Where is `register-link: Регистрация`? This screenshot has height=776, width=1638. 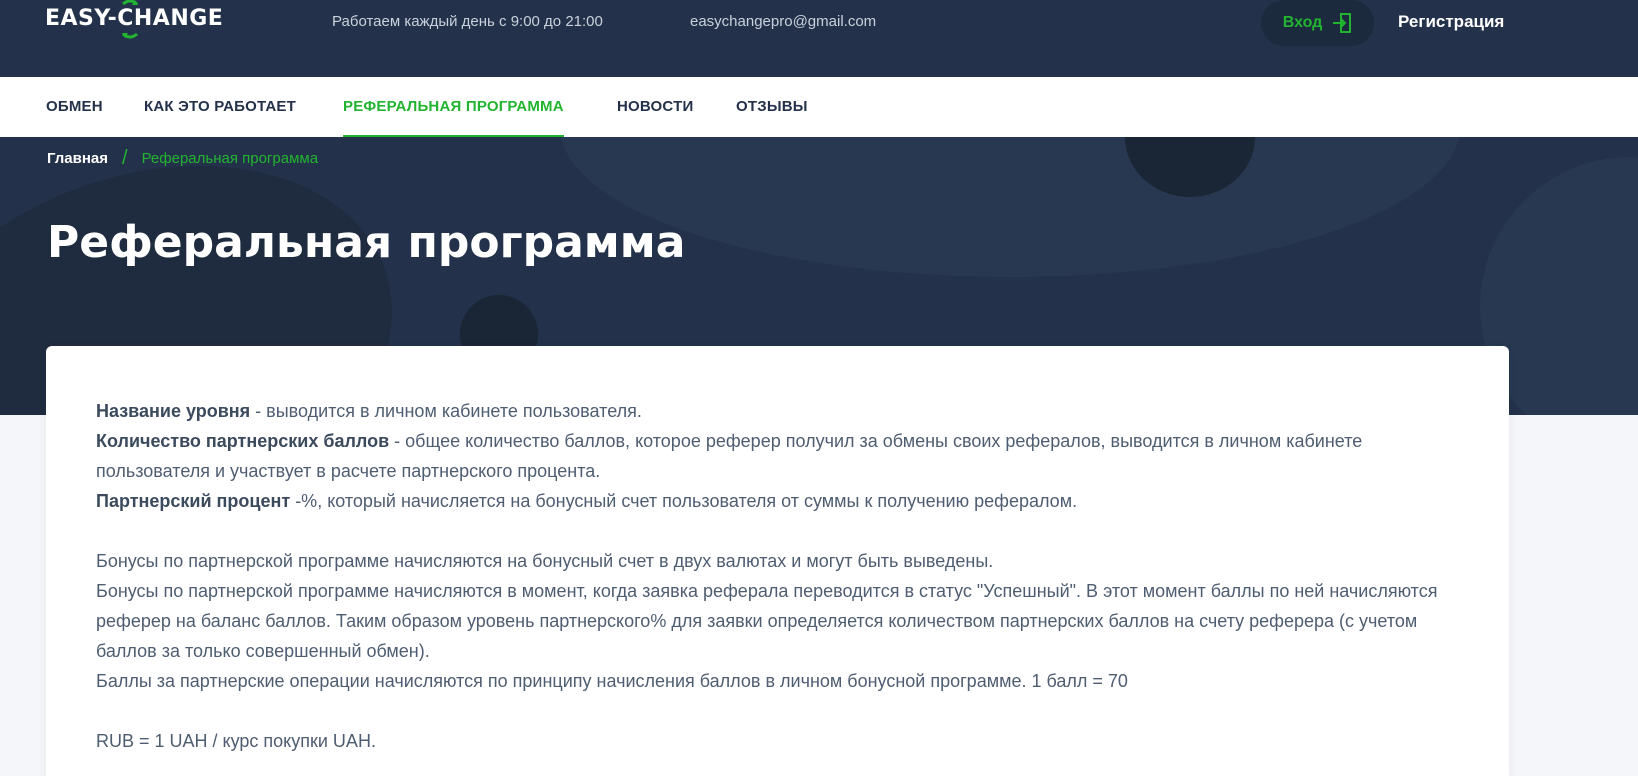 register-link: Регистрация is located at coordinates (1451, 22).